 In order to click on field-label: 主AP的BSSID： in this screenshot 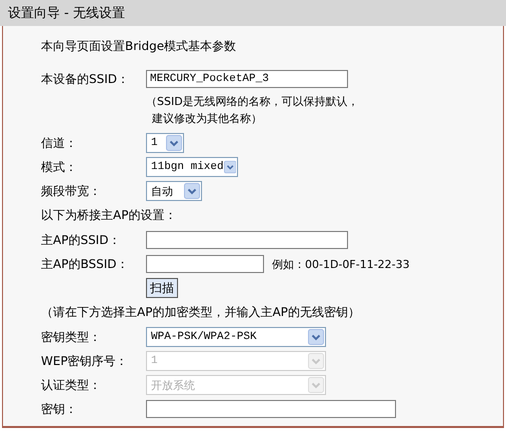, I will do `click(85, 264)`.